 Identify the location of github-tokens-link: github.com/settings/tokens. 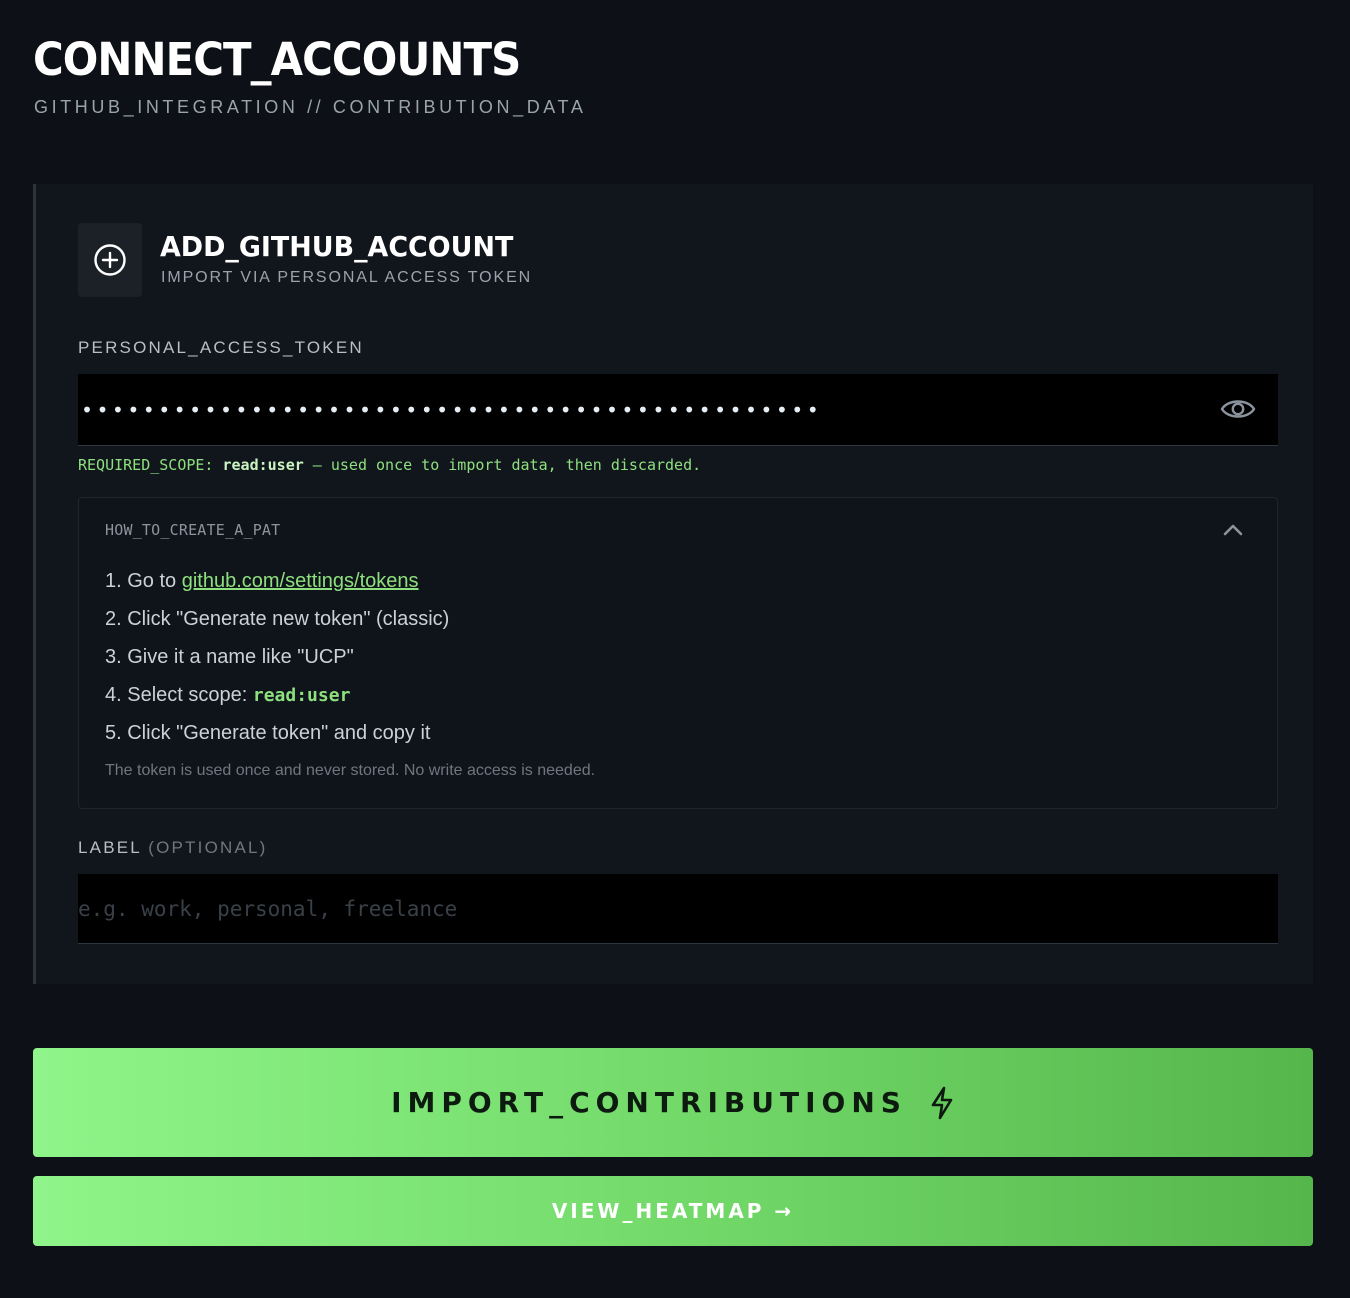
(300, 581).